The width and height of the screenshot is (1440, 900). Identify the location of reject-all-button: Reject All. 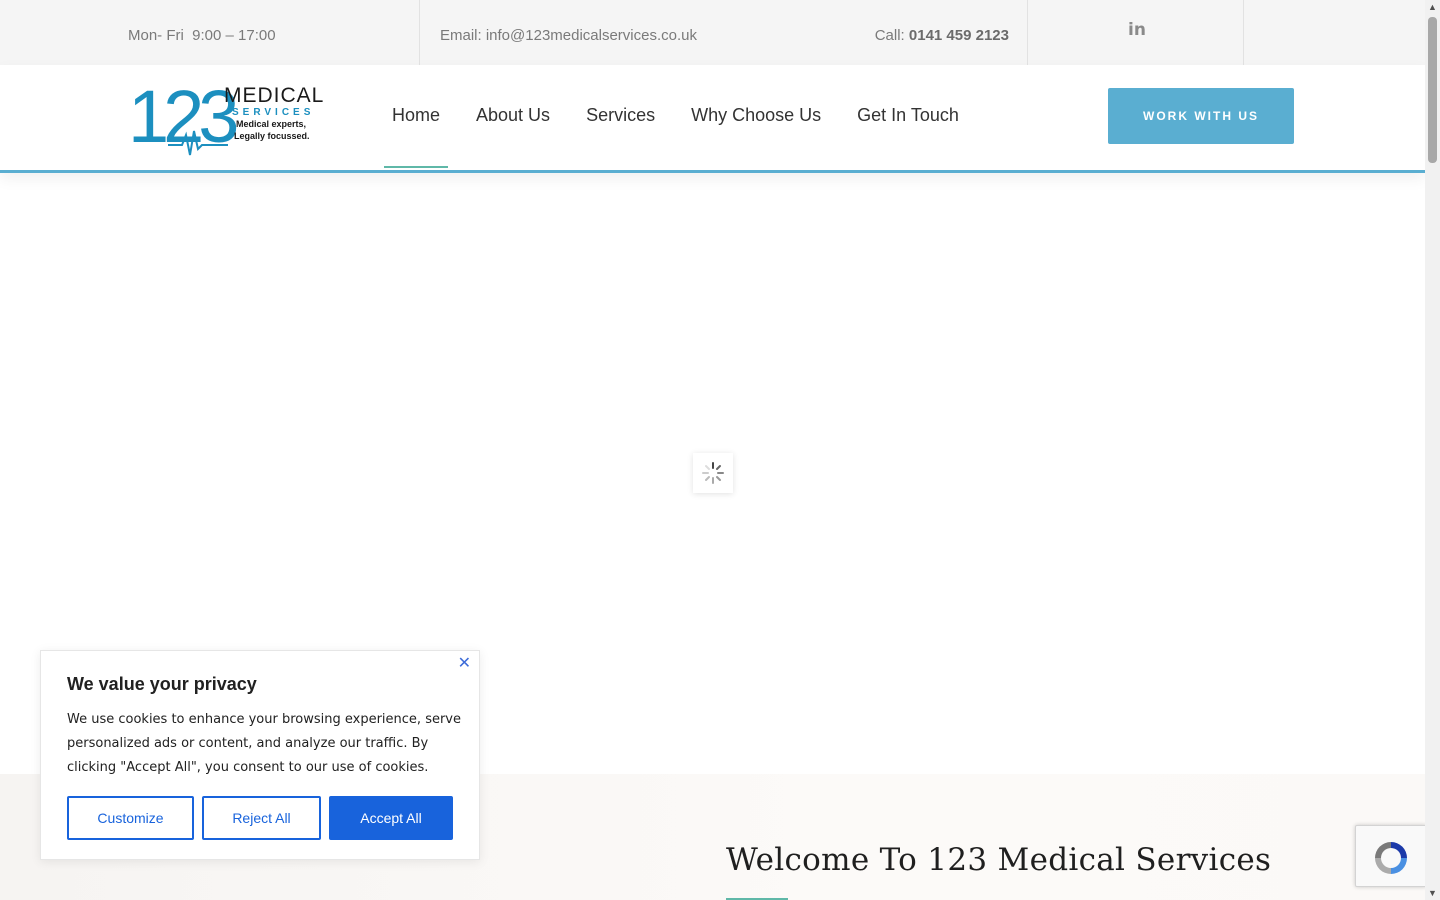
(261, 818).